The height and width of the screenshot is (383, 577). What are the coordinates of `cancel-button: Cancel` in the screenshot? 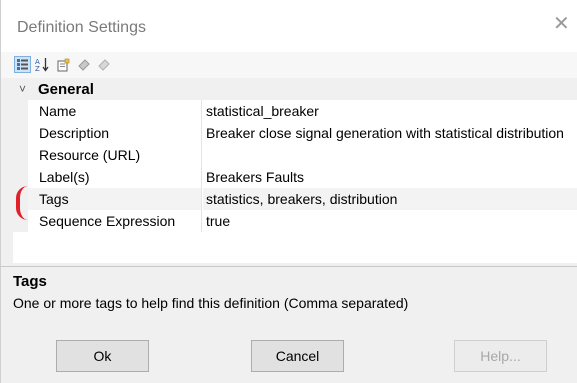 It's located at (297, 356).